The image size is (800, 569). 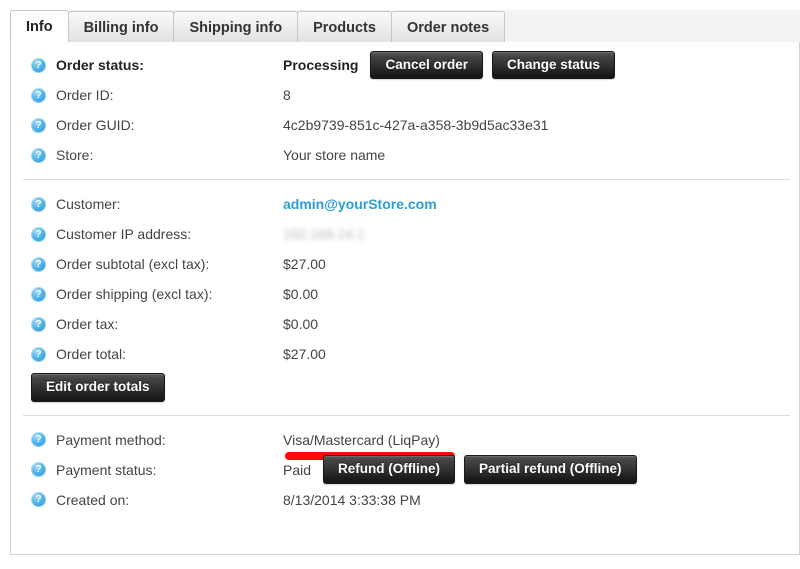 What do you see at coordinates (88, 204) in the screenshot?
I see `customer-label: Customer:` at bounding box center [88, 204].